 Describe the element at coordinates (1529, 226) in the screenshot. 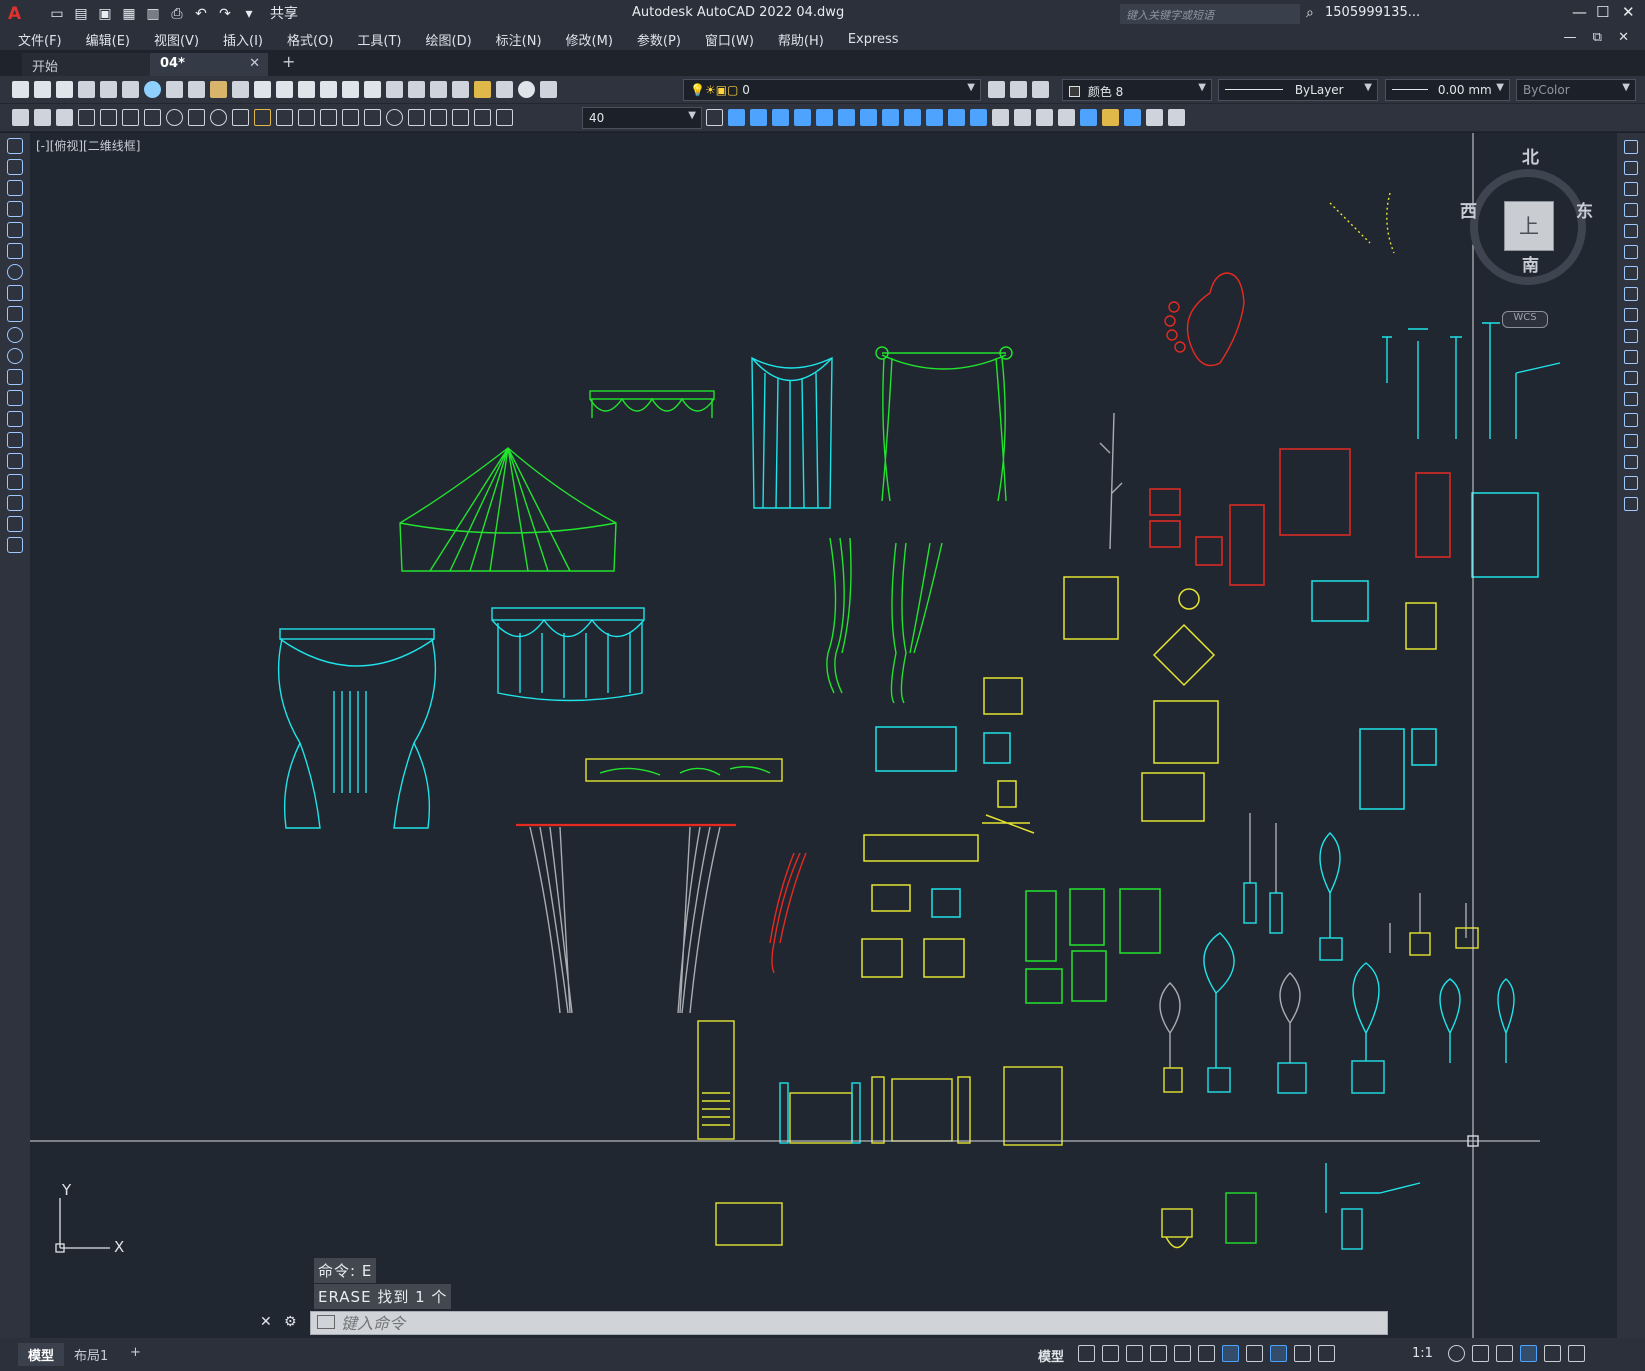

I see `viewcube-top-face: 上` at that location.